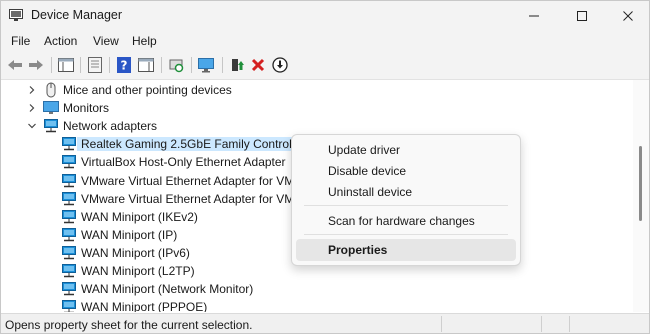  I want to click on menu-action: Action, so click(60, 41).